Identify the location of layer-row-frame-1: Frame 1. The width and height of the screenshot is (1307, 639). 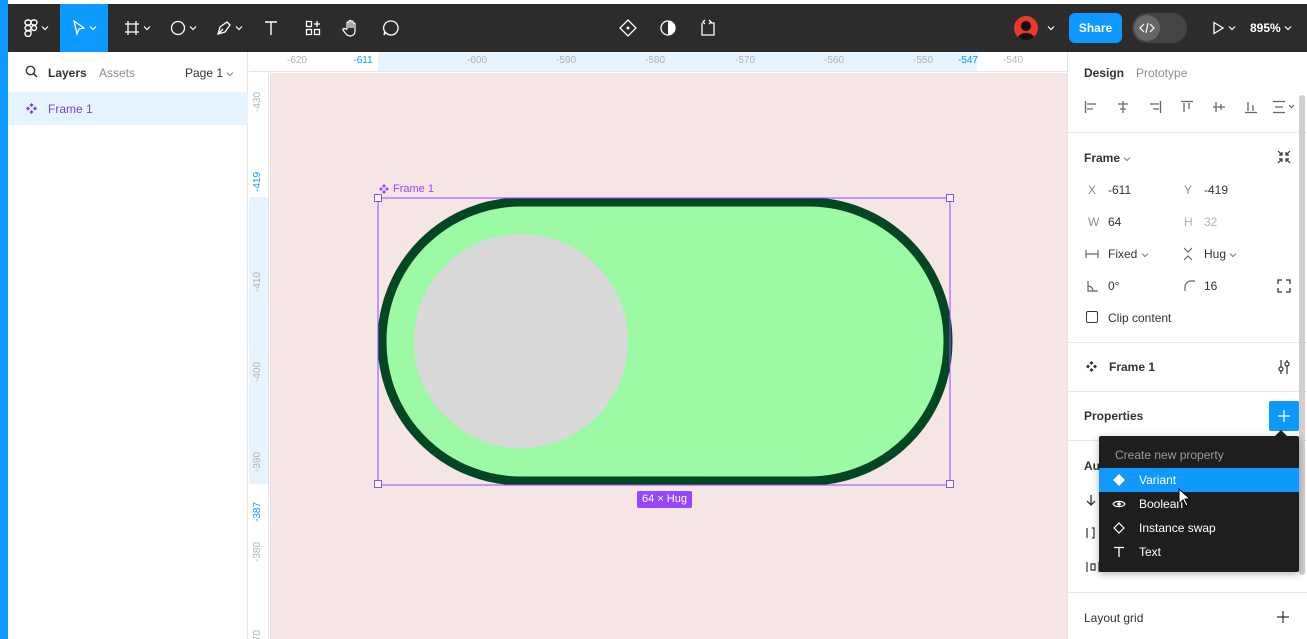
(128, 108).